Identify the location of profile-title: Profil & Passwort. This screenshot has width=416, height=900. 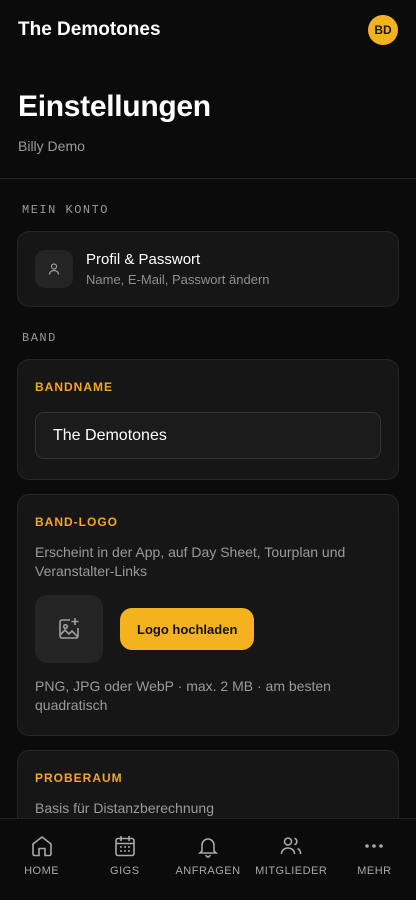
(143, 259).